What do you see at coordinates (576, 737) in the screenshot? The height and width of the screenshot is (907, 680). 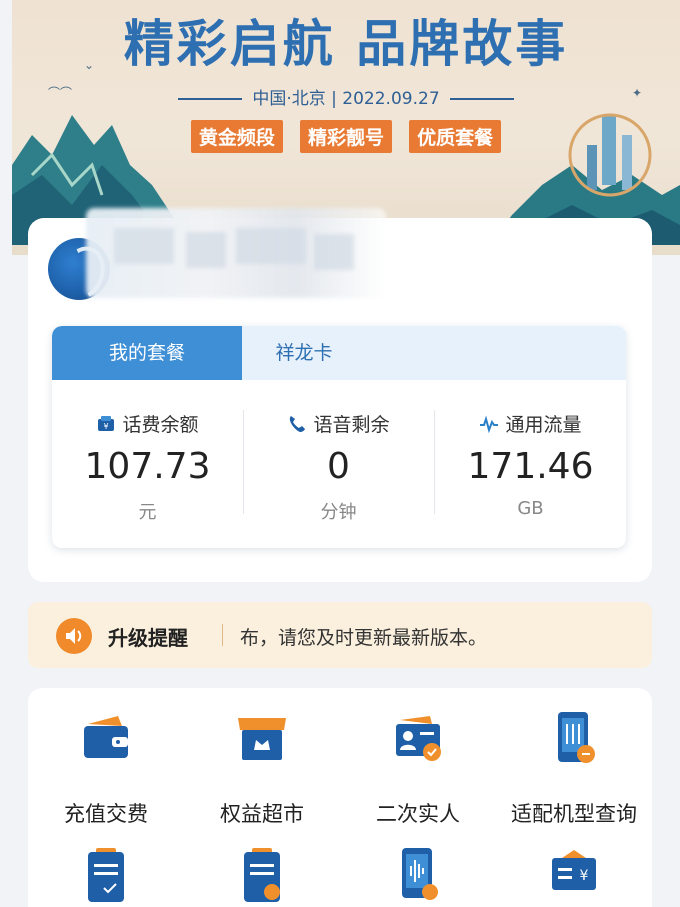 I see `phone-settings-icon` at bounding box center [576, 737].